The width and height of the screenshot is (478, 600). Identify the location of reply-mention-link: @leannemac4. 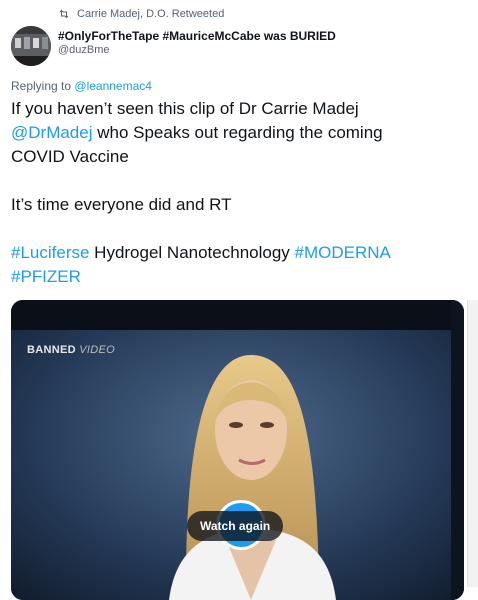
(113, 86).